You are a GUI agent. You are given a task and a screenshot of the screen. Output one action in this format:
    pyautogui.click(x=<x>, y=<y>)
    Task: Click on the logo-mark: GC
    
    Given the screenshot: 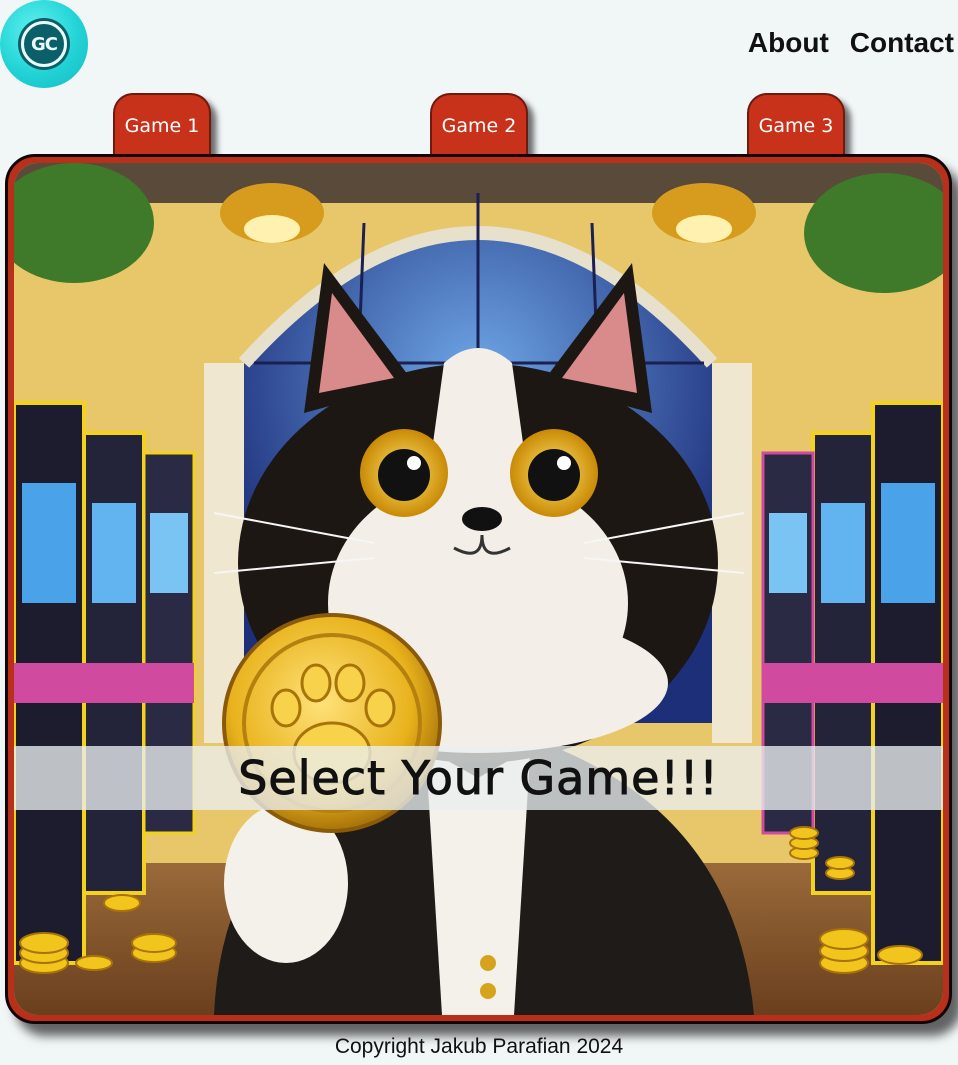 What is the action you would take?
    pyautogui.click(x=44, y=44)
    